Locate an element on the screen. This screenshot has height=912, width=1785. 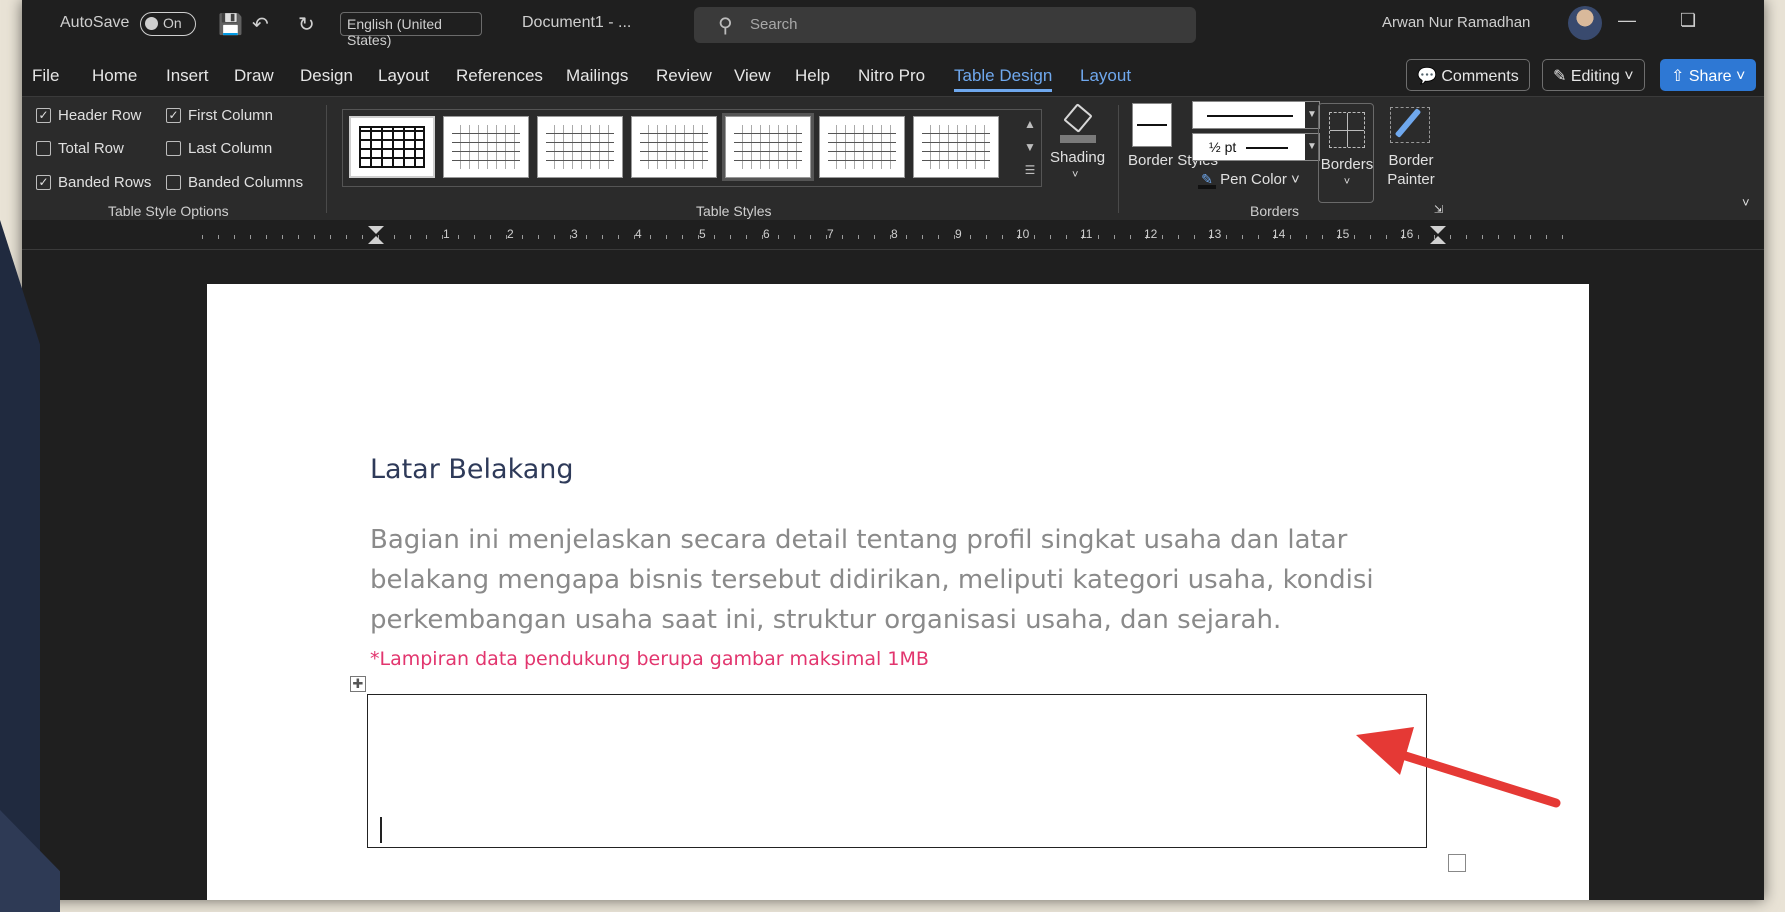
chevron-down-icon: ˅ is located at coordinates (1075, 175).